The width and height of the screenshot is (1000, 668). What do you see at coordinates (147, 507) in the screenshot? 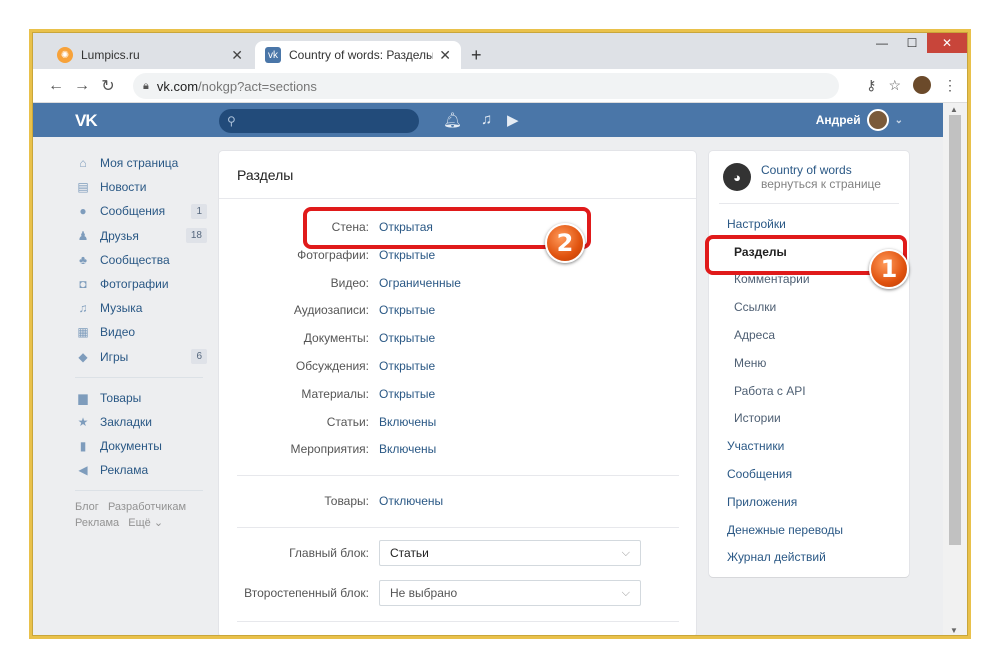
I see `footer-link-dev: Разработчикам` at bounding box center [147, 507].